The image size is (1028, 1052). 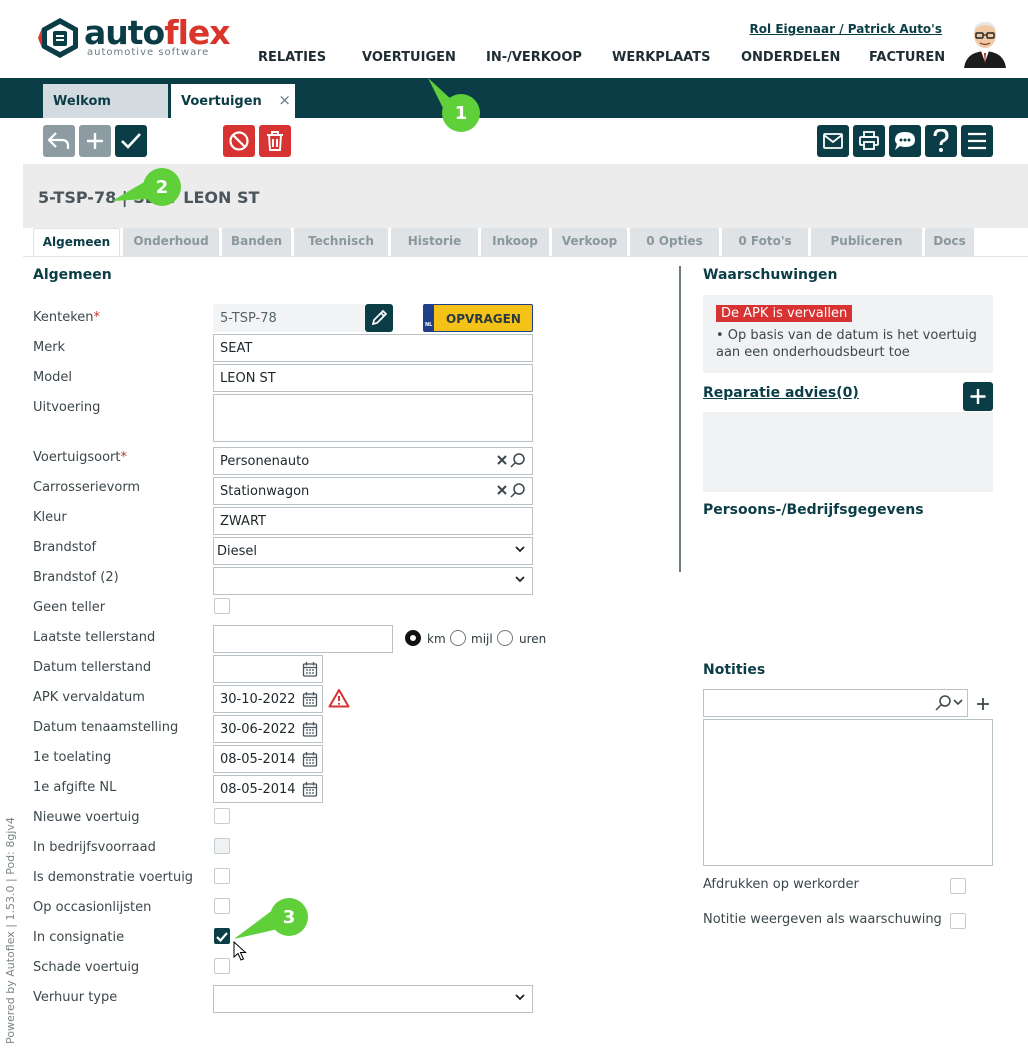 What do you see at coordinates (781, 393) in the screenshot?
I see `reparatie-advies-link: Reparatie advies(0)` at bounding box center [781, 393].